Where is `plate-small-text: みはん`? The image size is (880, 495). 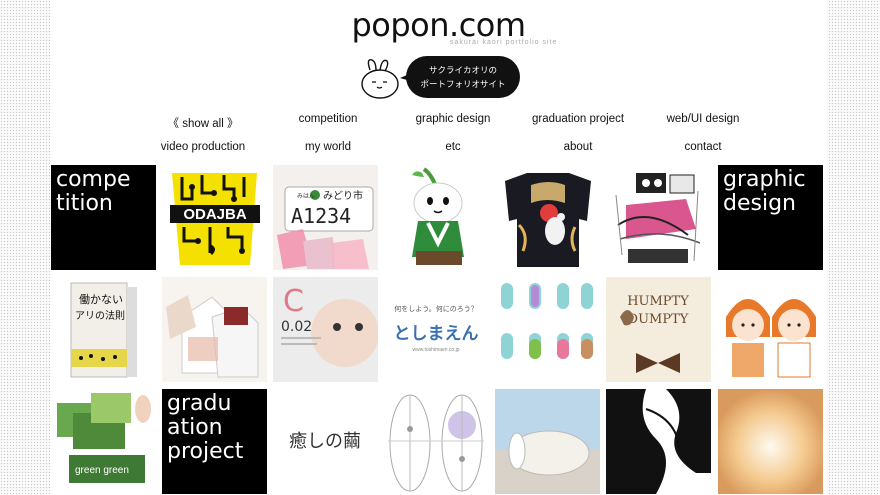 plate-small-text: みはん is located at coordinates (306, 196).